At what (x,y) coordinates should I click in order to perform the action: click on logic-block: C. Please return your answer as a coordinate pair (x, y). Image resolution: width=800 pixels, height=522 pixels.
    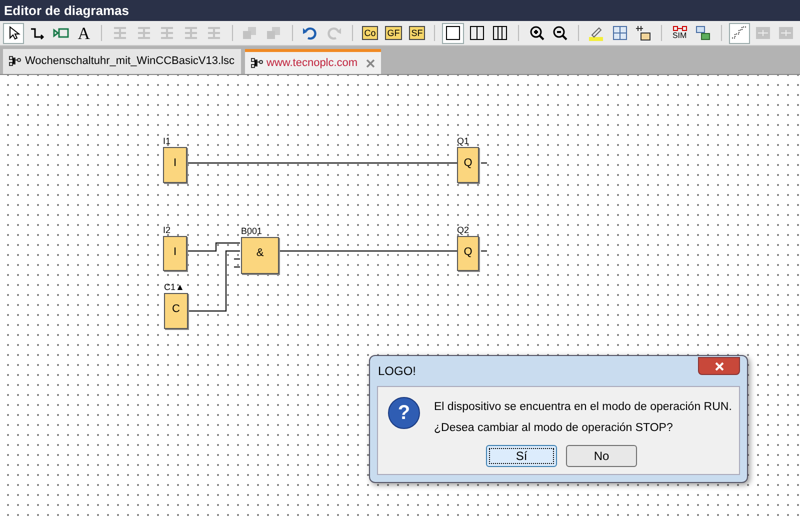
    Looking at the image, I should click on (176, 311).